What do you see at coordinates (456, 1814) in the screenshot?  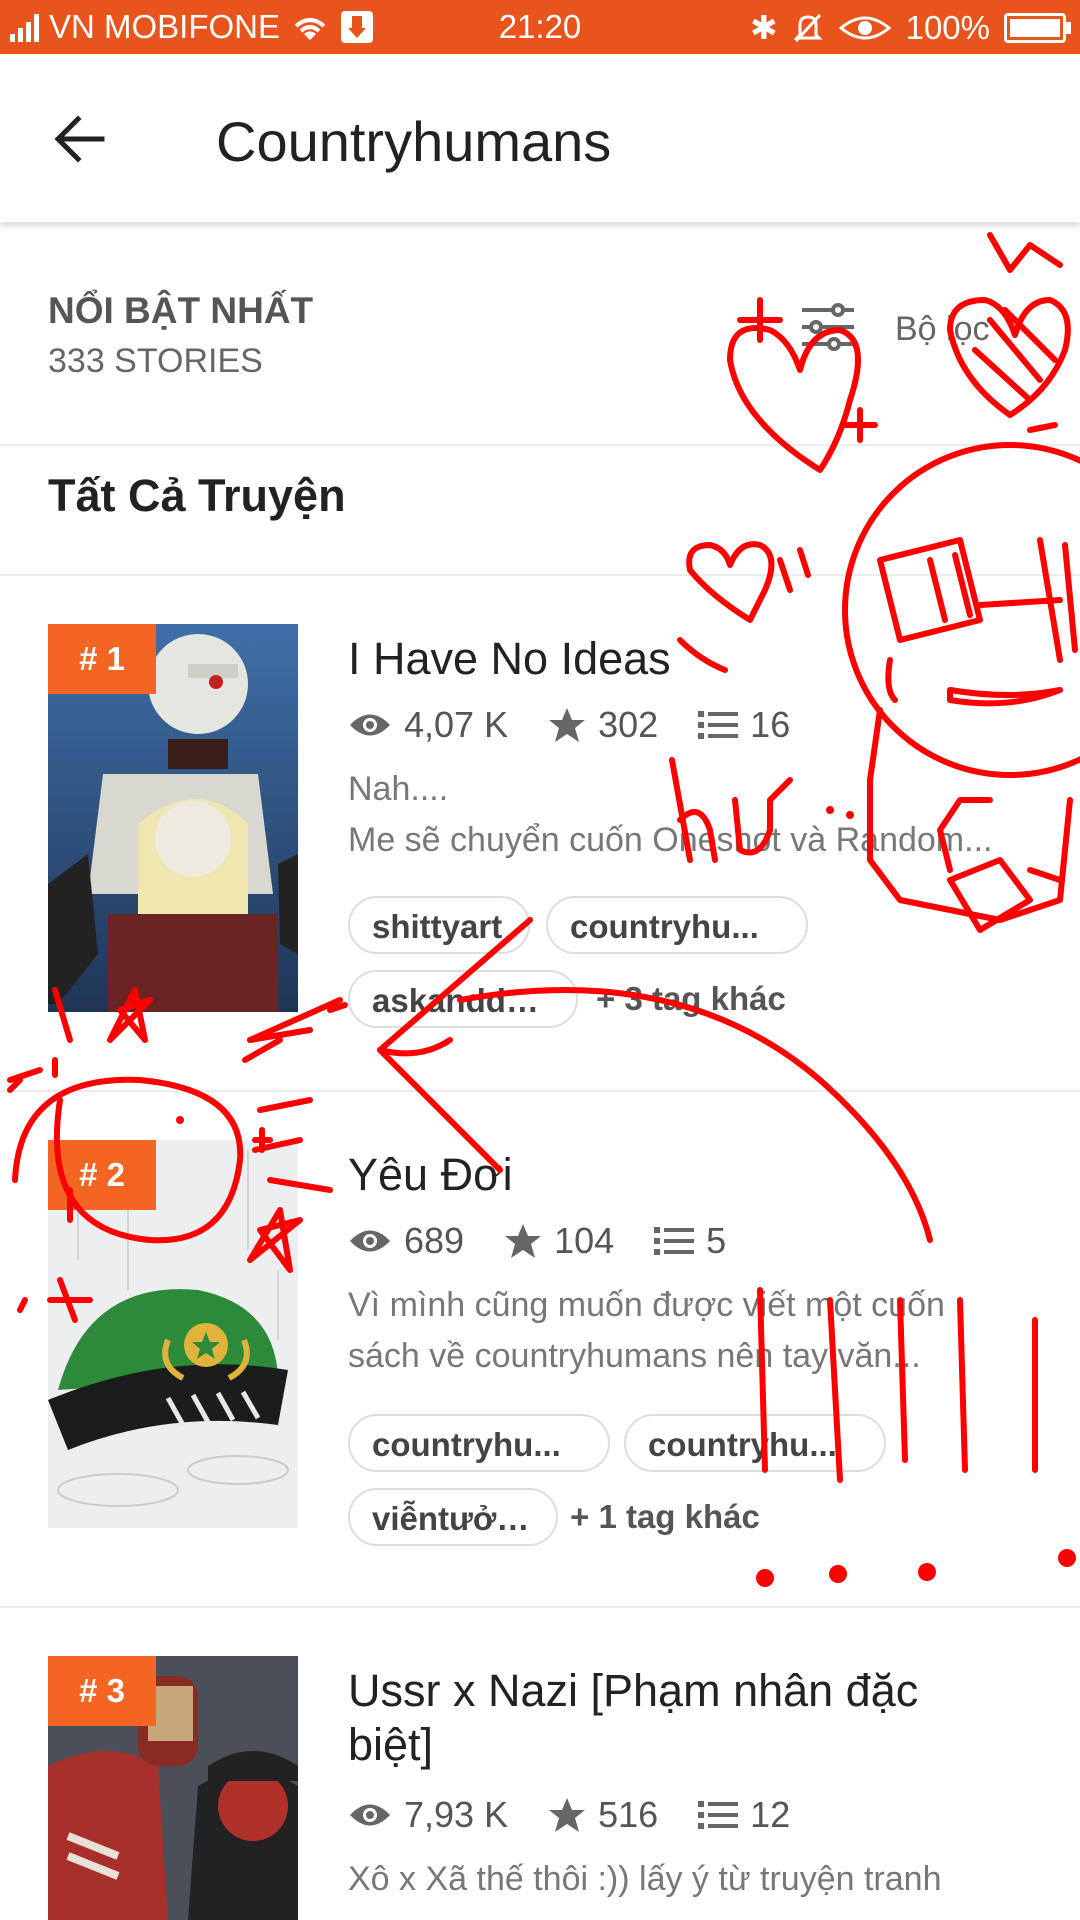 I see `reads-count: 7,93 K` at bounding box center [456, 1814].